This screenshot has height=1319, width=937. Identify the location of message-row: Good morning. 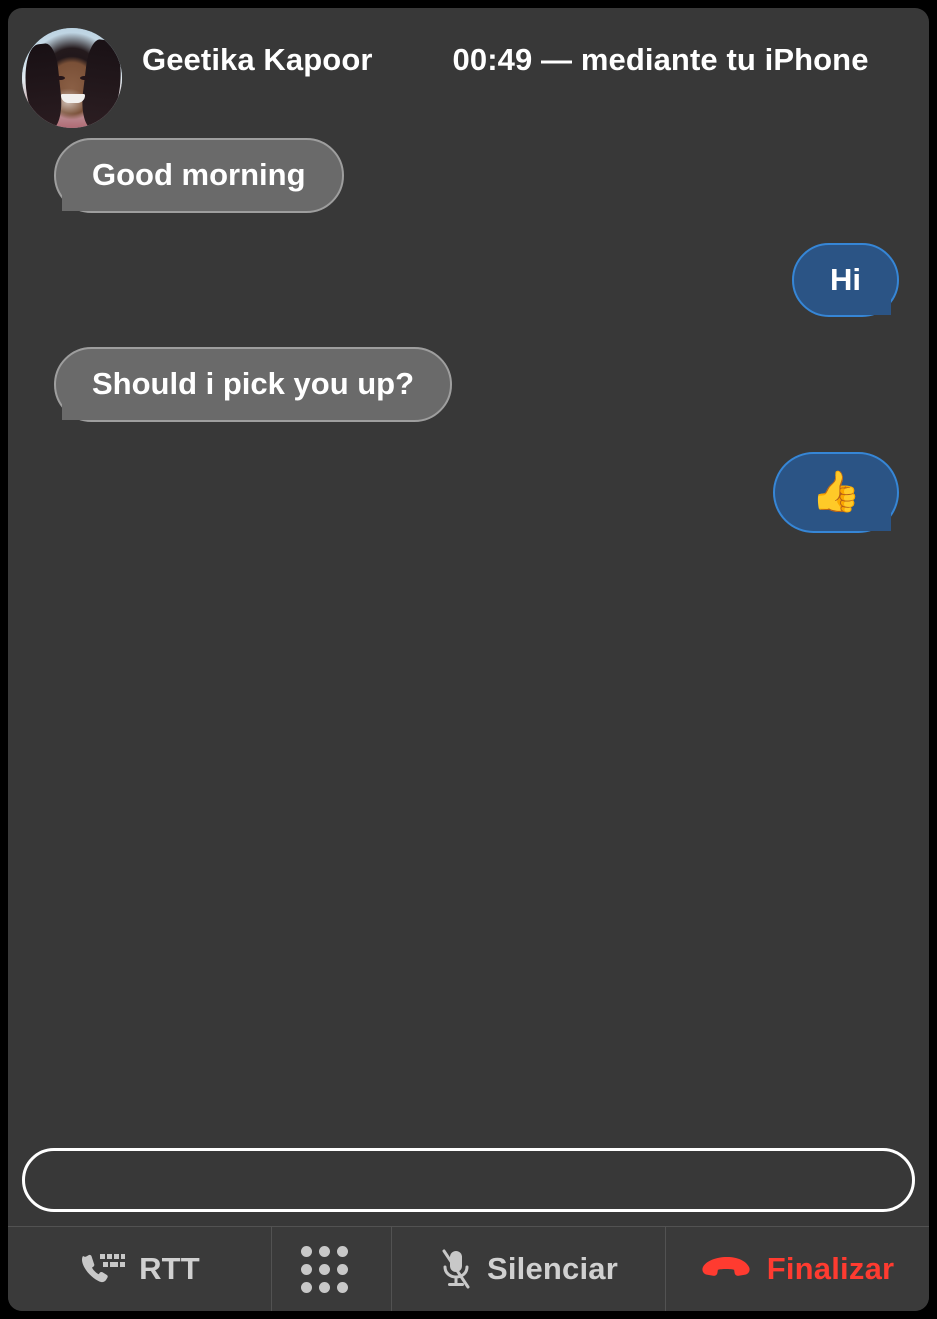
(468, 175).